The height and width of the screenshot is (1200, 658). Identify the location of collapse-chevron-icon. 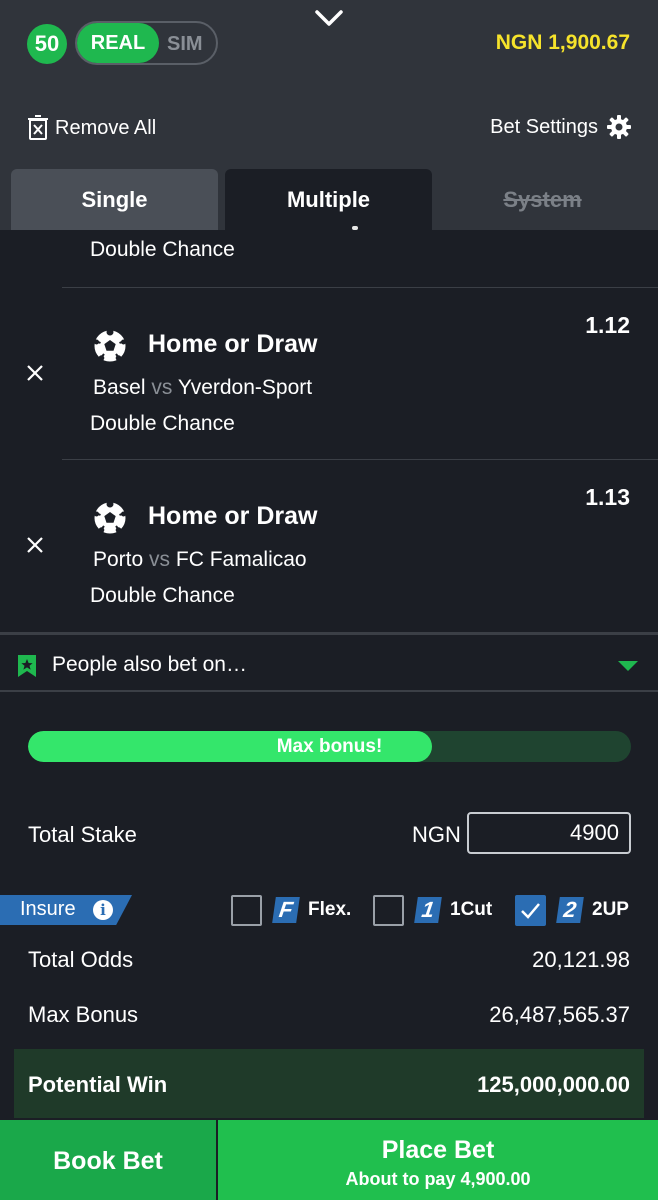
(329, 18).